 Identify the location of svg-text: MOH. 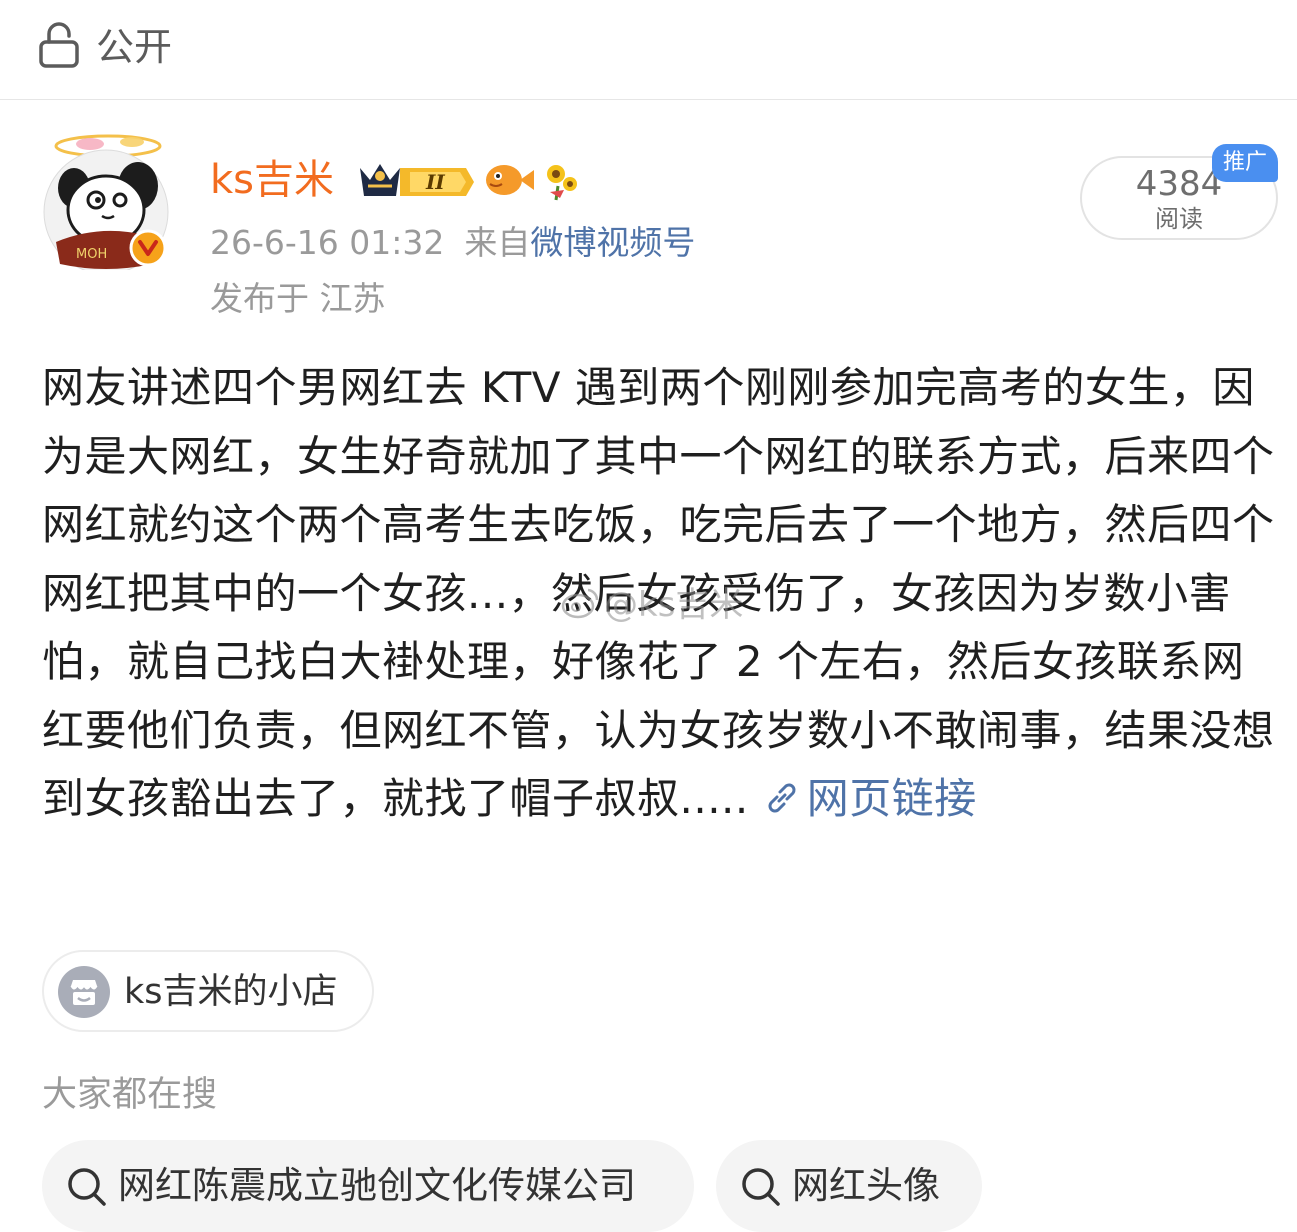
(91, 254).